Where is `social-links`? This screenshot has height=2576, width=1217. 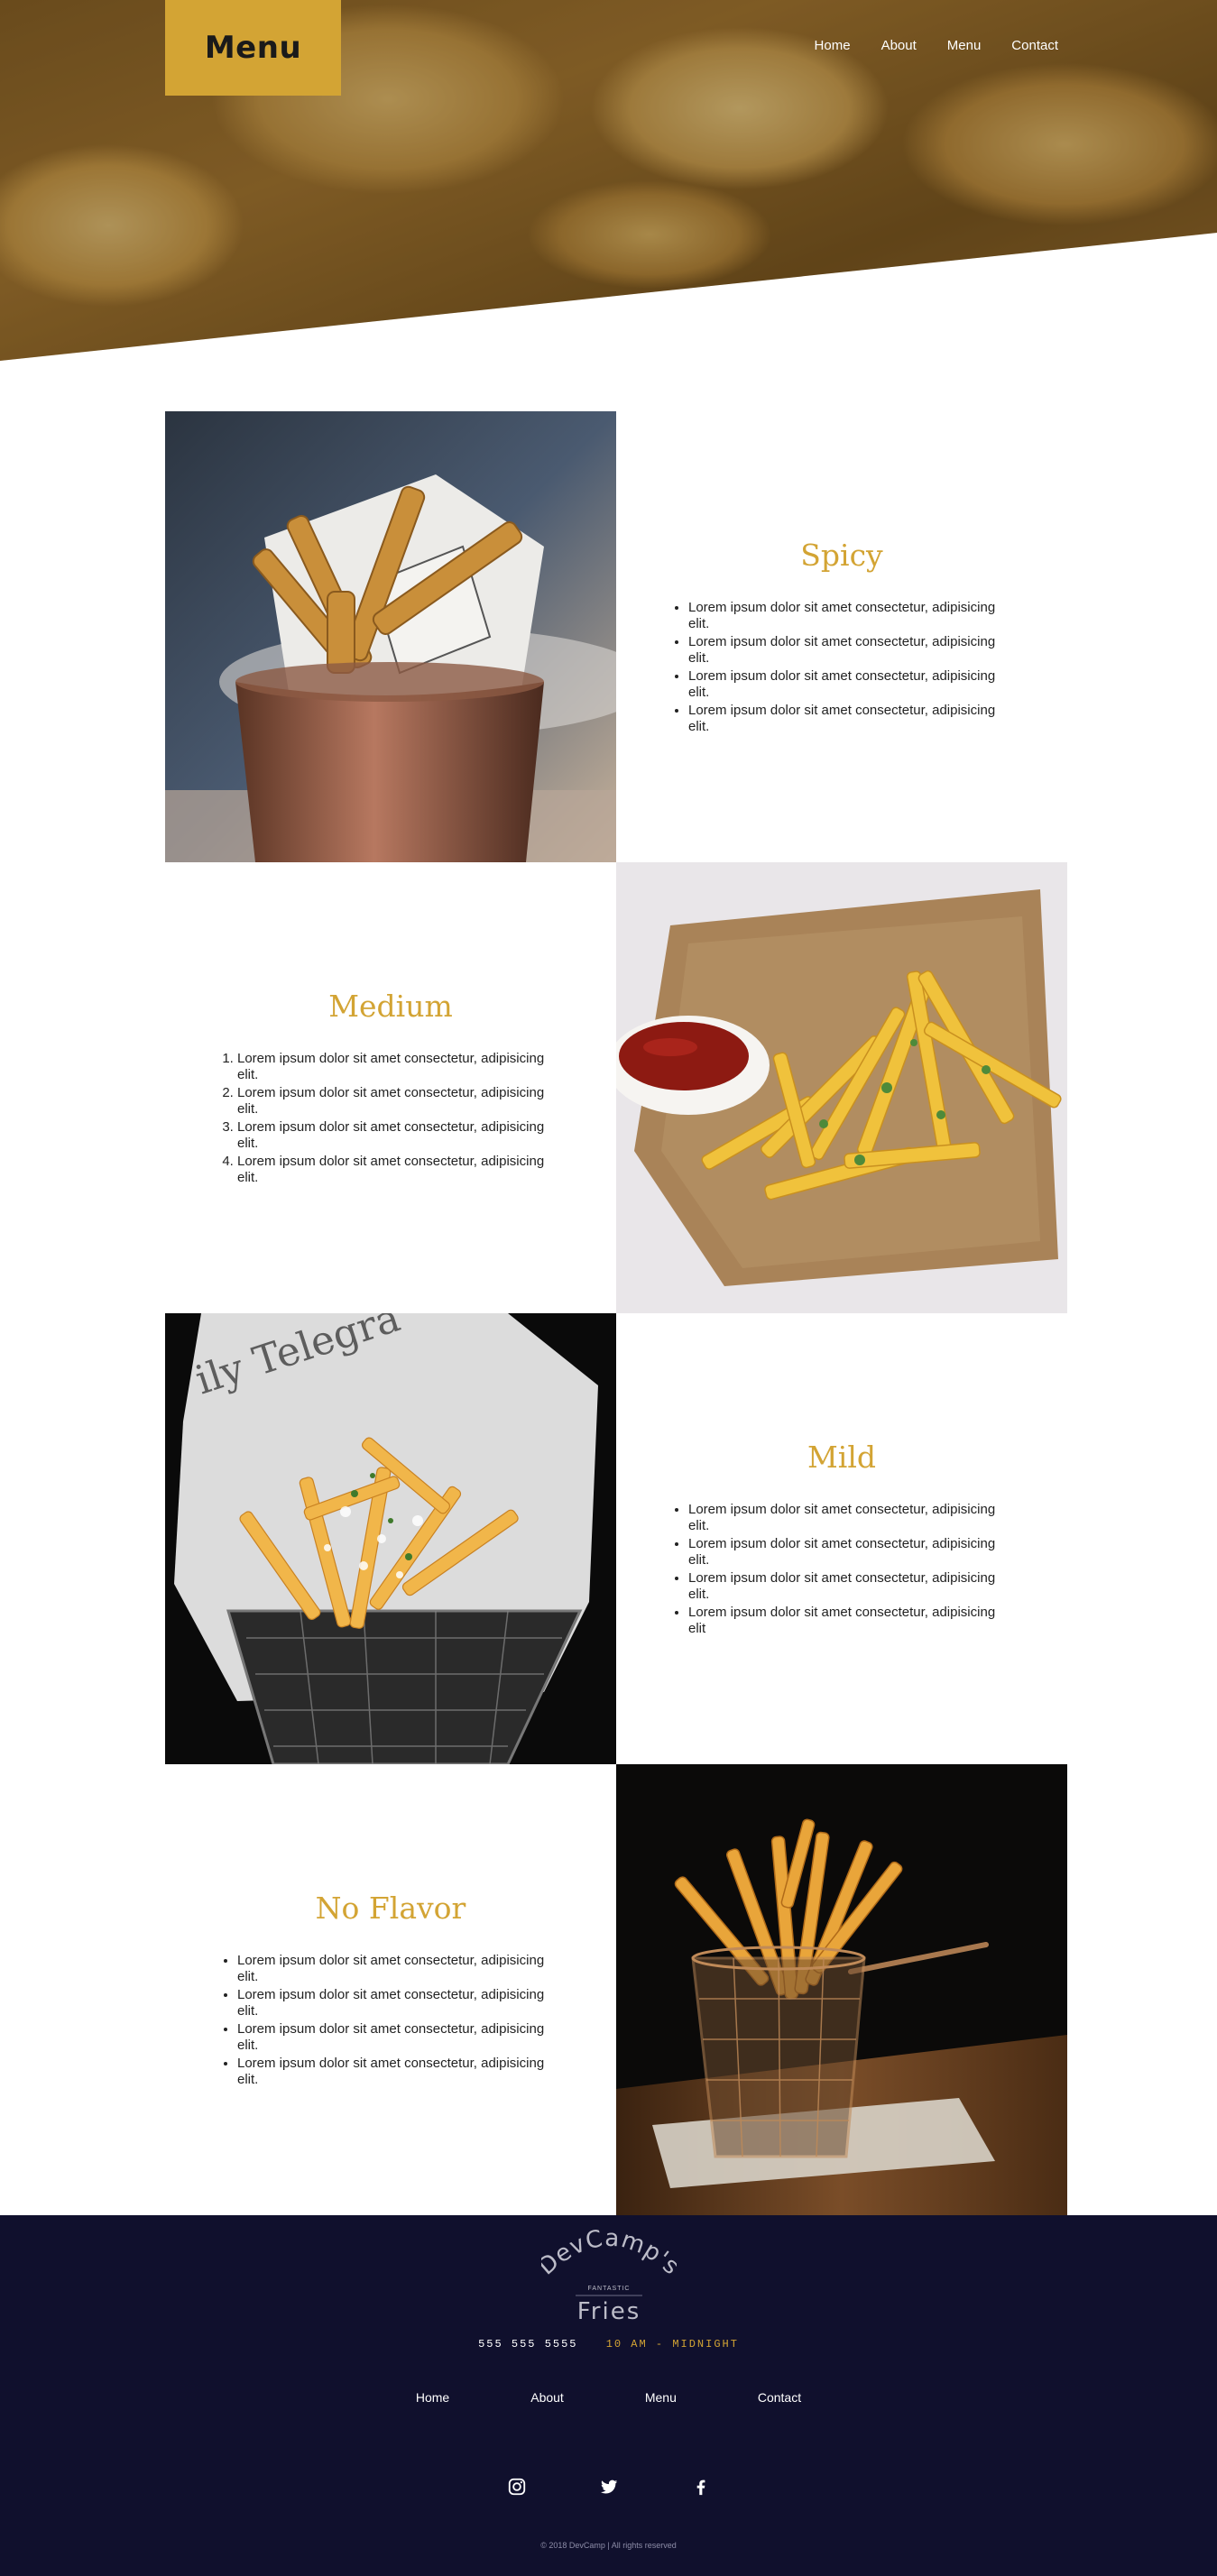
social-links is located at coordinates (608, 2487).